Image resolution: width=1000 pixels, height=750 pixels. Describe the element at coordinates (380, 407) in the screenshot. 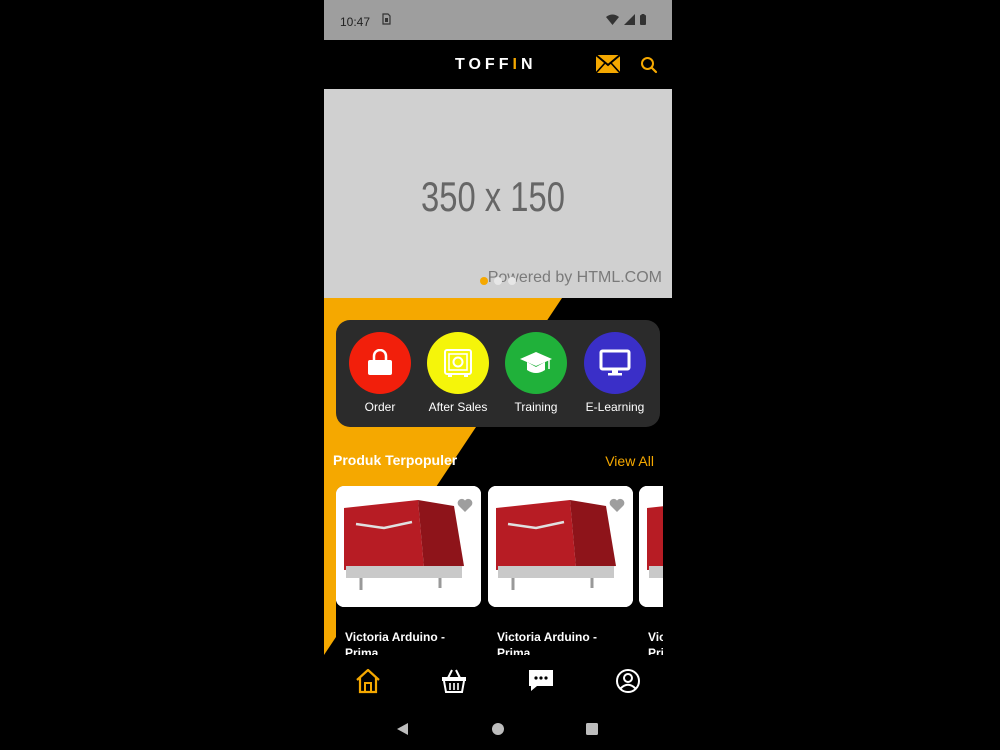

I see `service-label: Order` at that location.